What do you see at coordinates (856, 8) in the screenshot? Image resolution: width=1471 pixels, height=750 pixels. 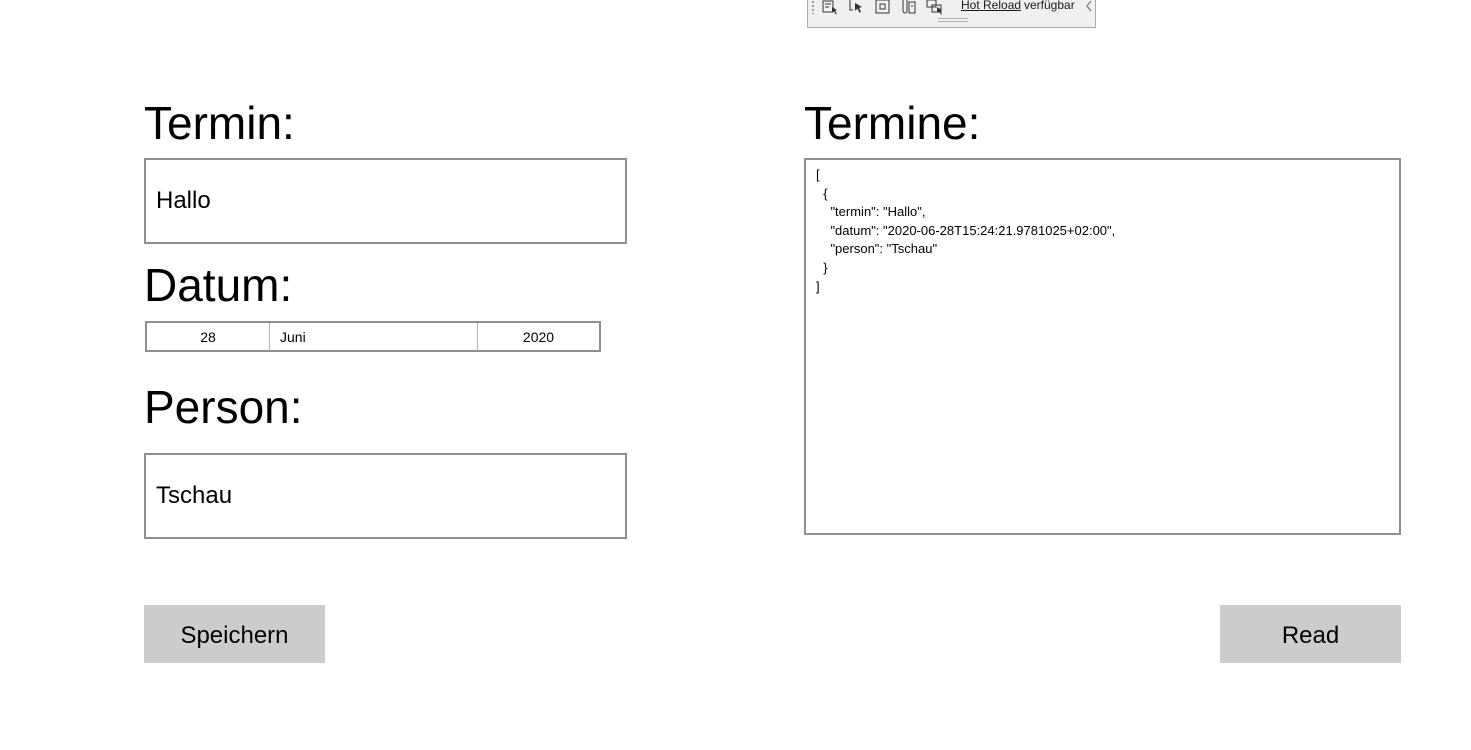 I see `select-element-icon` at bounding box center [856, 8].